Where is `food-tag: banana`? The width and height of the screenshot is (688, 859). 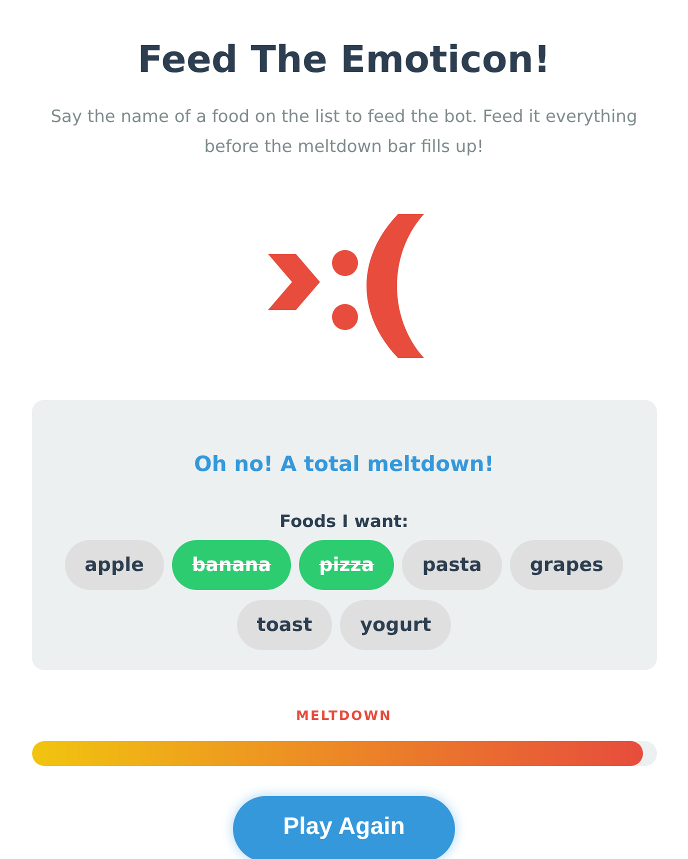 food-tag: banana is located at coordinates (232, 565).